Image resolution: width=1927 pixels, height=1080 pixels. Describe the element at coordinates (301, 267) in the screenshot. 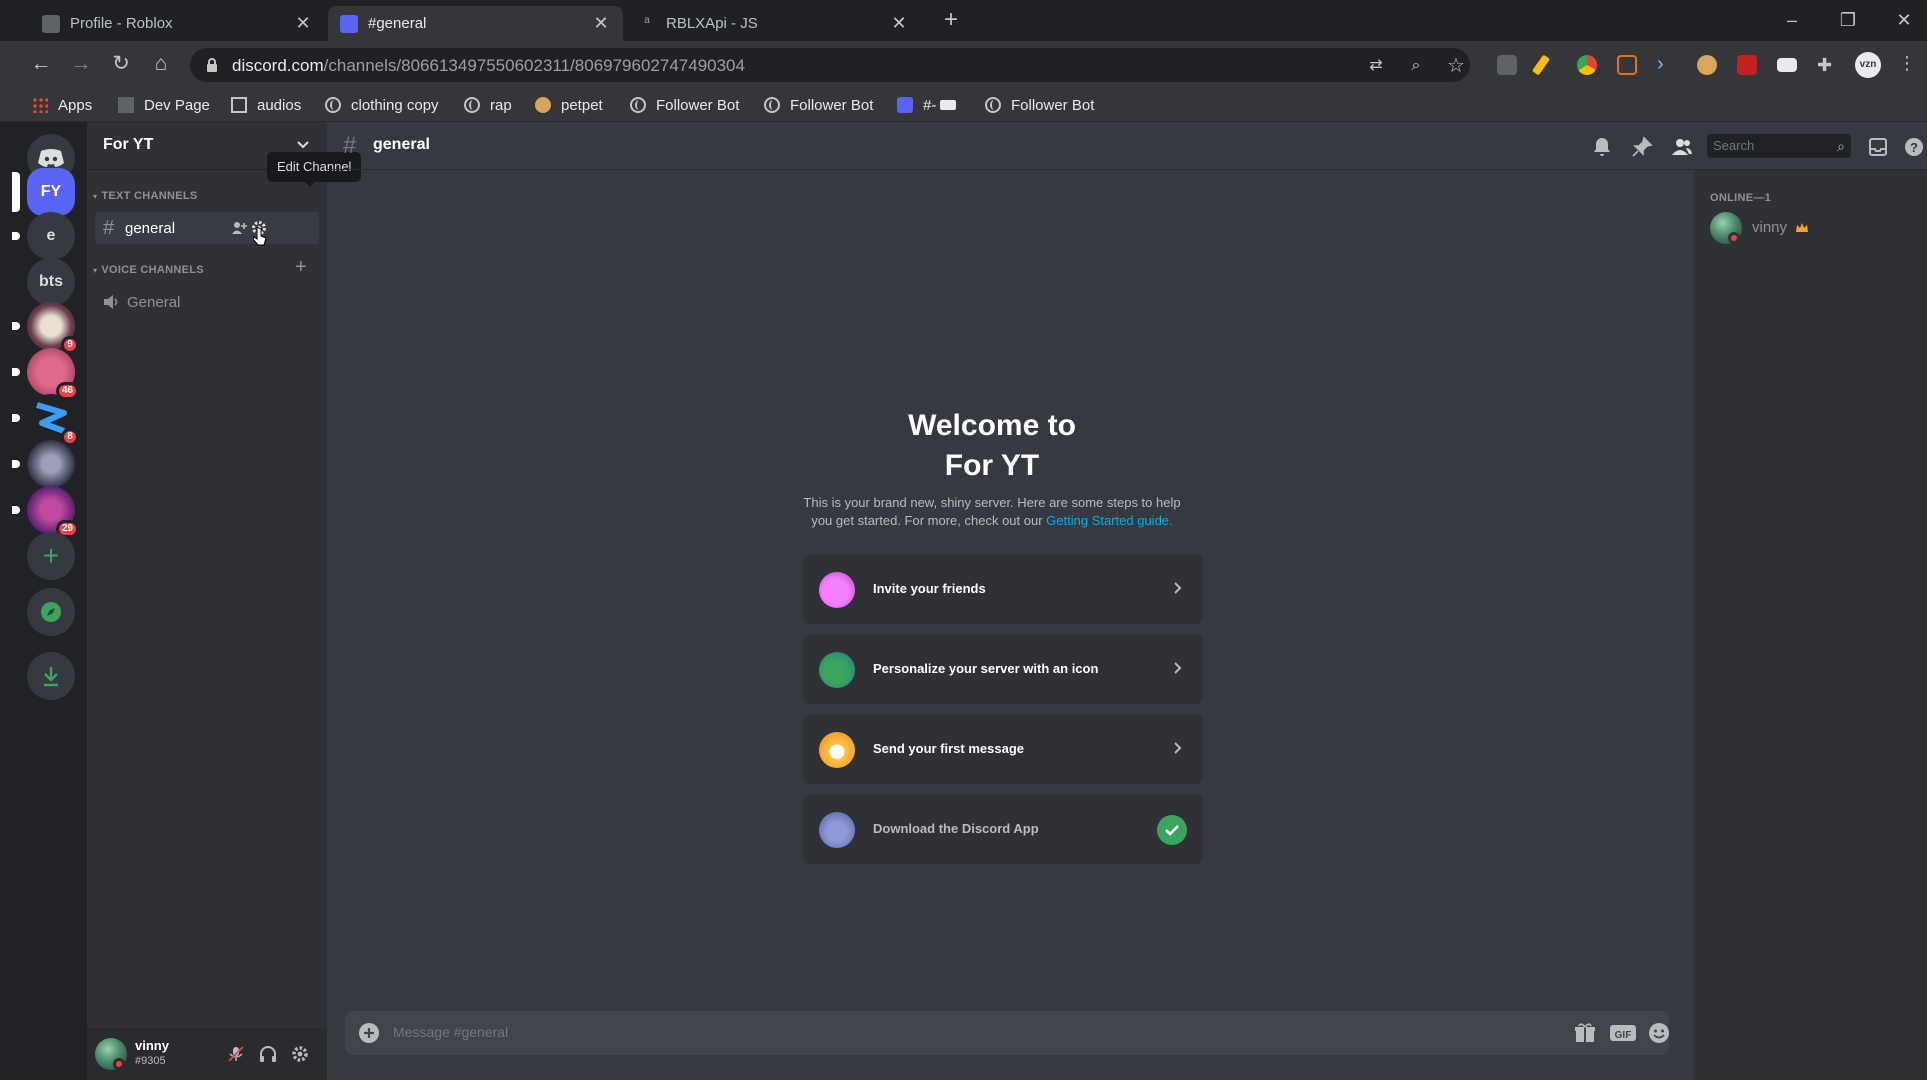

I see `create-channel-plus-icon: +` at that location.